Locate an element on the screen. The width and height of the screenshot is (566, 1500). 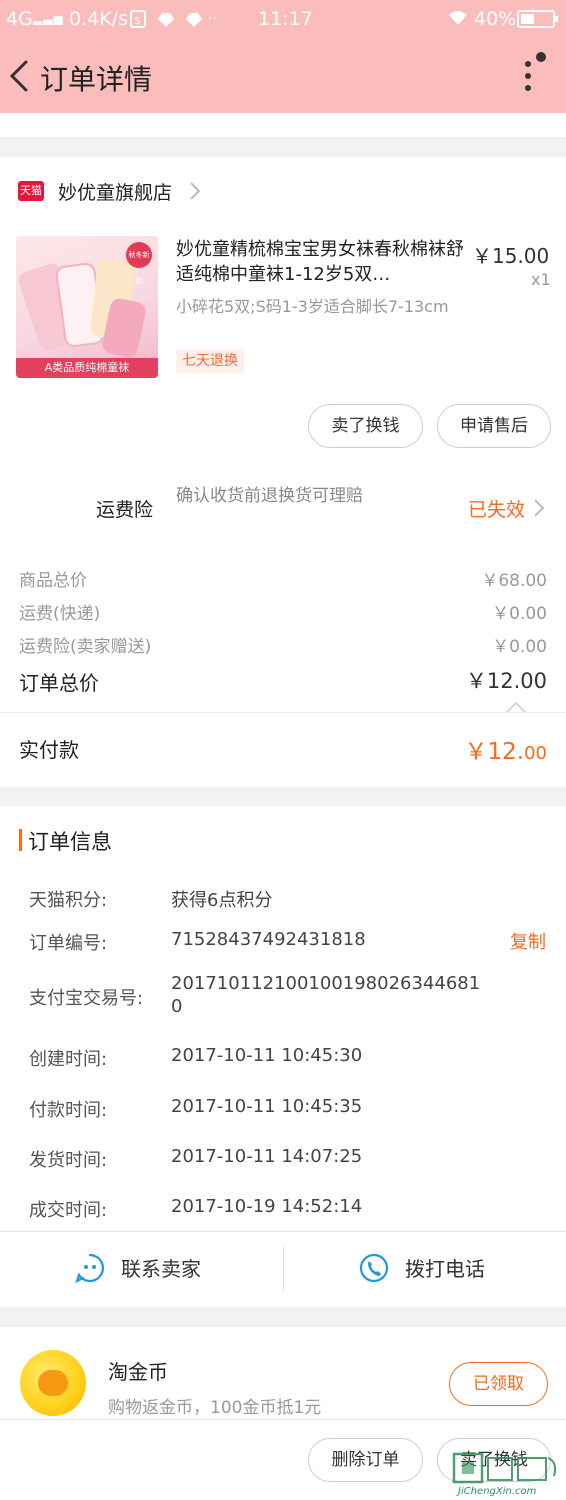
info-label: 支付宝交易号: is located at coordinates (86, 998).